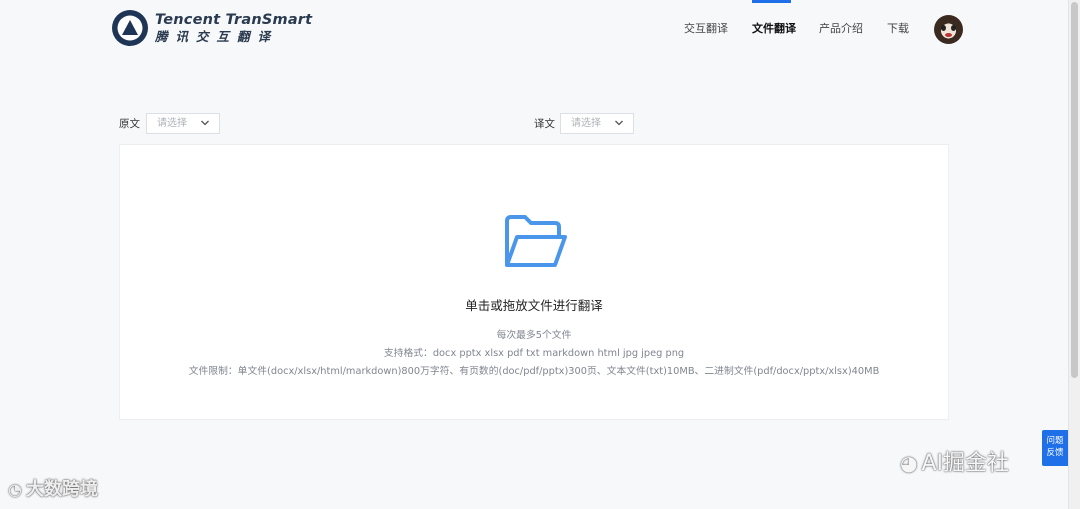  I want to click on nav-item-product-intro: 产品介绍, so click(841, 29).